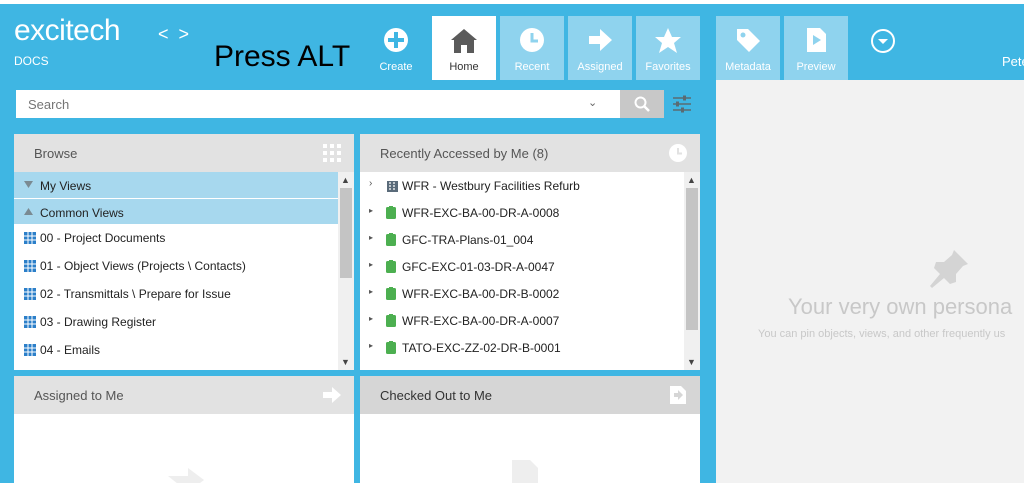 The width and height of the screenshot is (1024, 483). What do you see at coordinates (464, 67) in the screenshot?
I see `tab-label: Home` at bounding box center [464, 67].